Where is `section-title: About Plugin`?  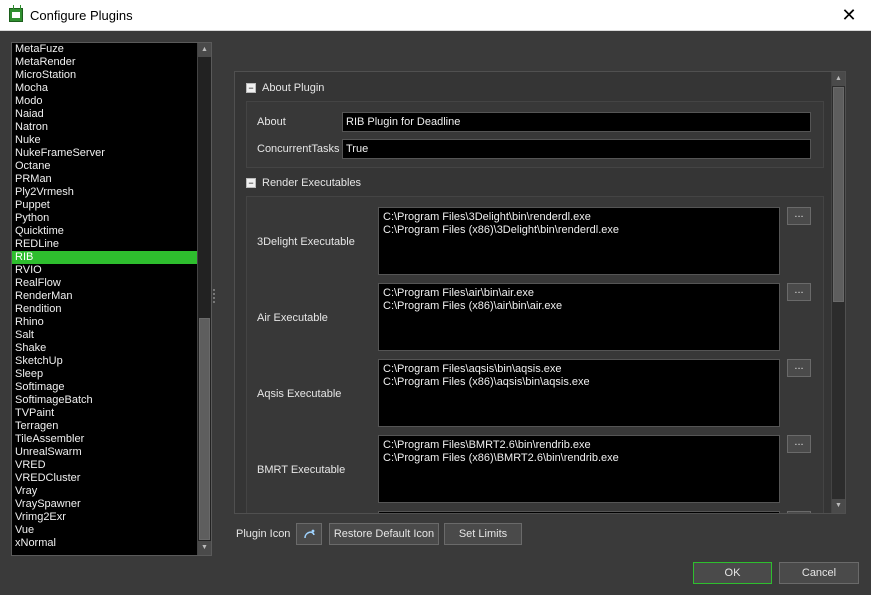
section-title: About Plugin is located at coordinates (293, 88).